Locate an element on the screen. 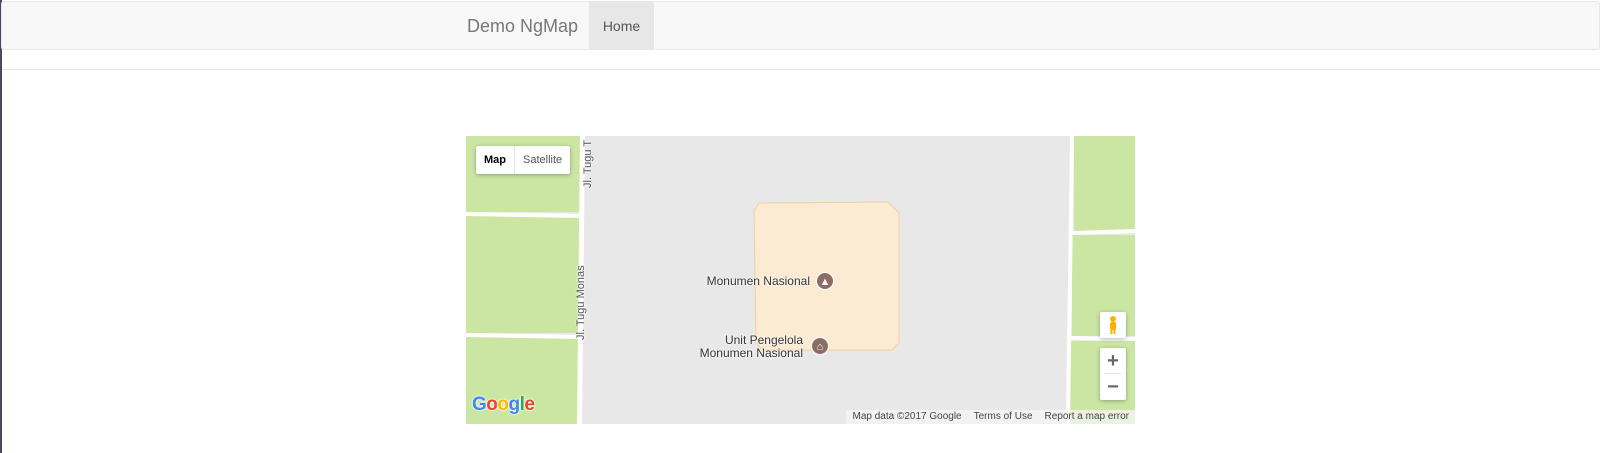  zoom-control: + − is located at coordinates (1113, 374).